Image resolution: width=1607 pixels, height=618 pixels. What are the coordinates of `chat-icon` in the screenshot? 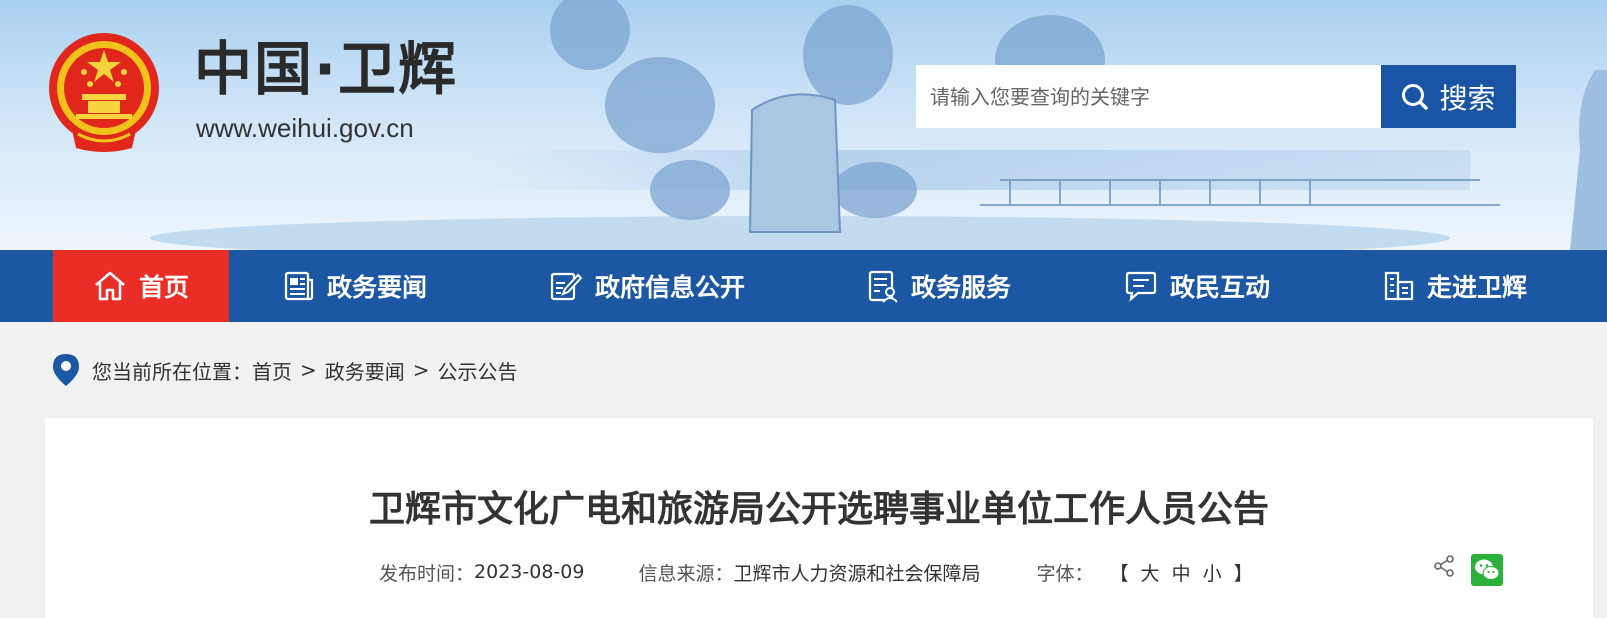 It's located at (1141, 286).